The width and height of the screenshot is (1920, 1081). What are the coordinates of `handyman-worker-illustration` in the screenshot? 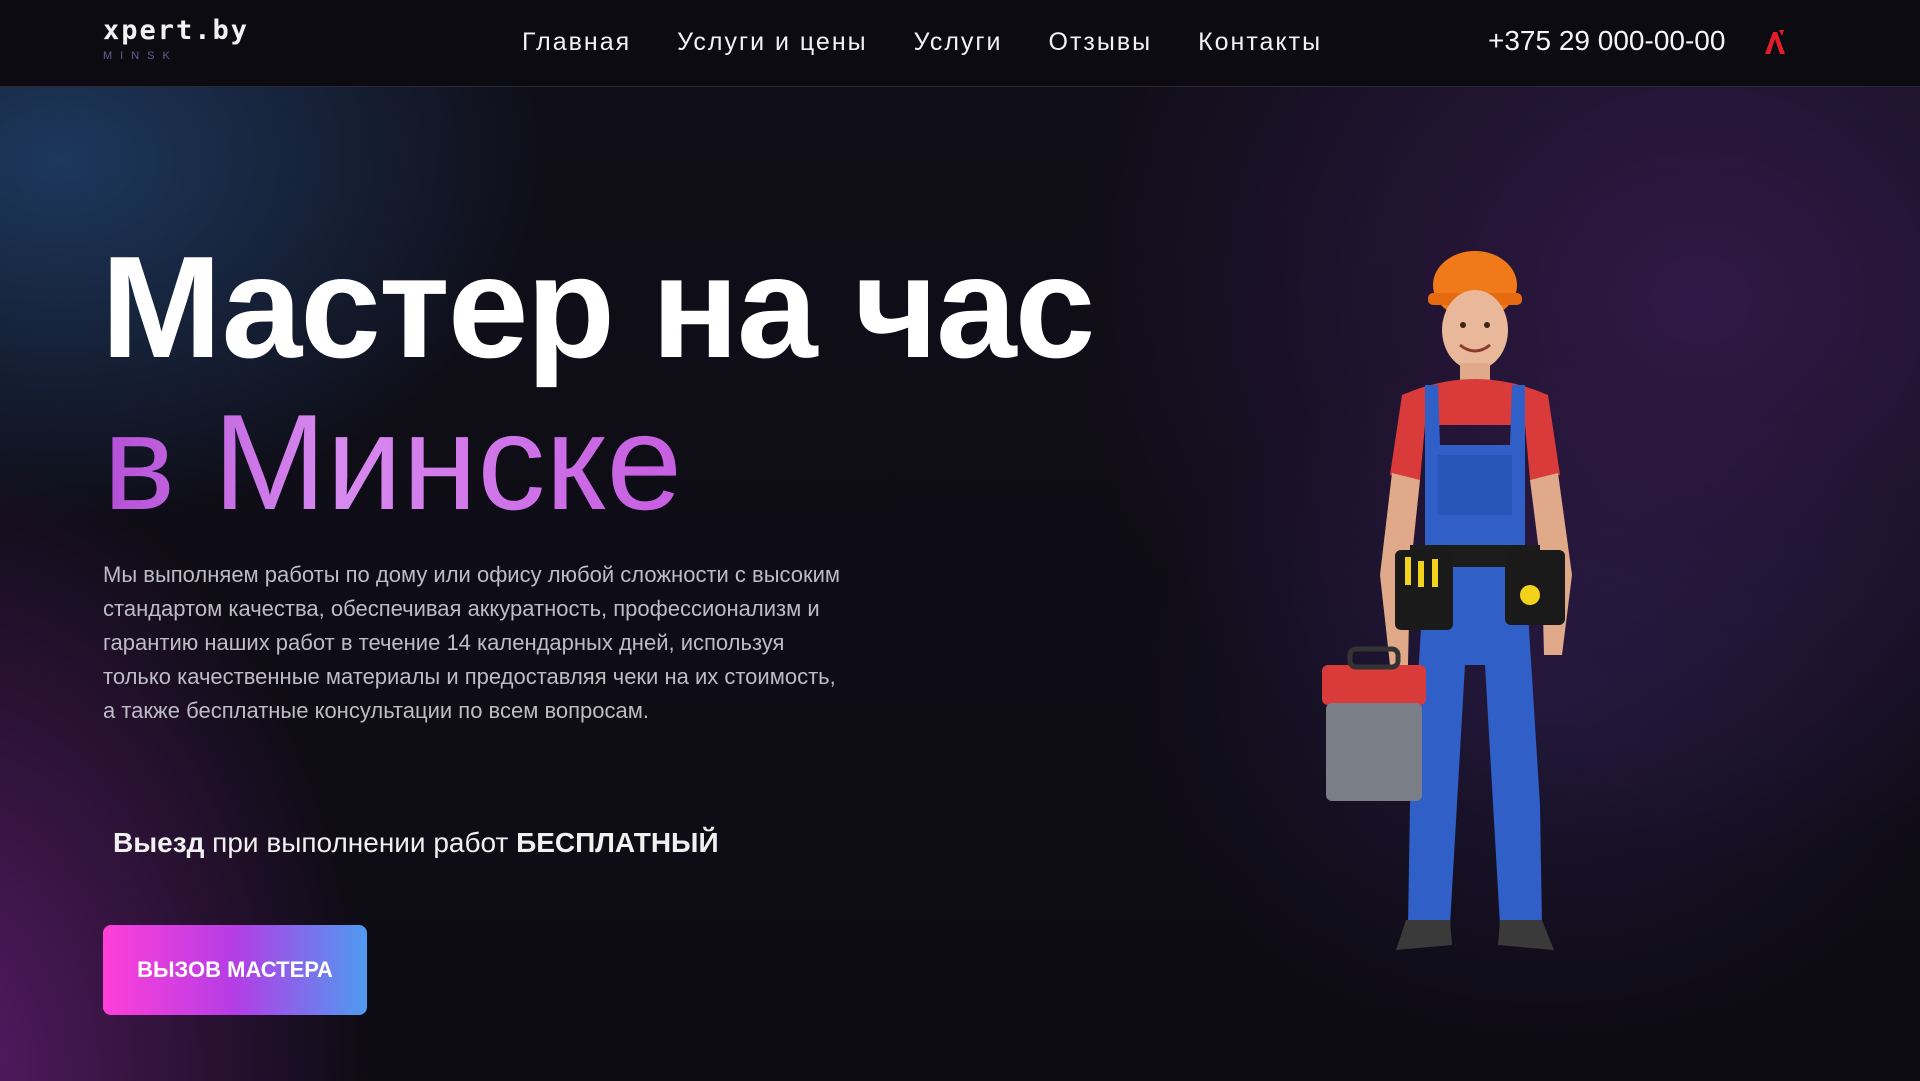 It's located at (1447, 600).